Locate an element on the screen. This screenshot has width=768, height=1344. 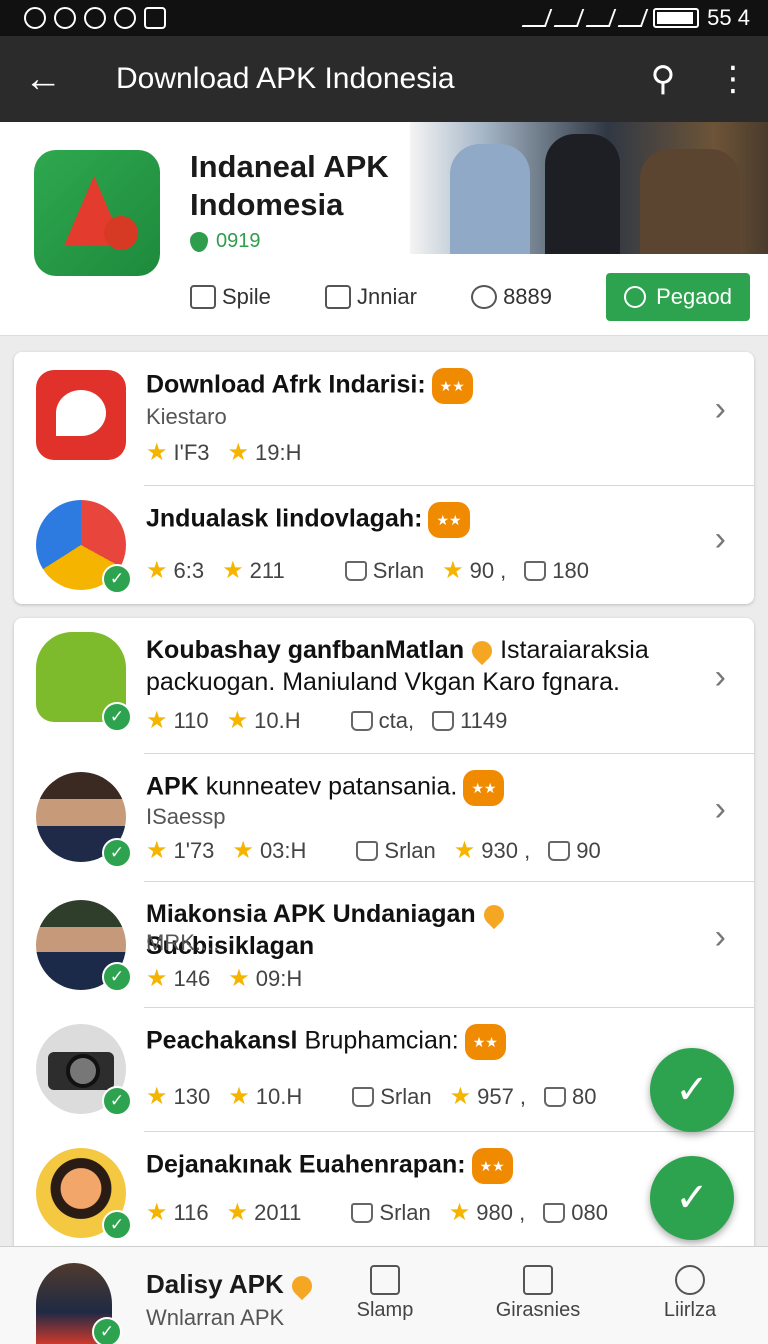
app-title: Download Afrk Indarisi: ★★ is located at coordinates (410, 386).